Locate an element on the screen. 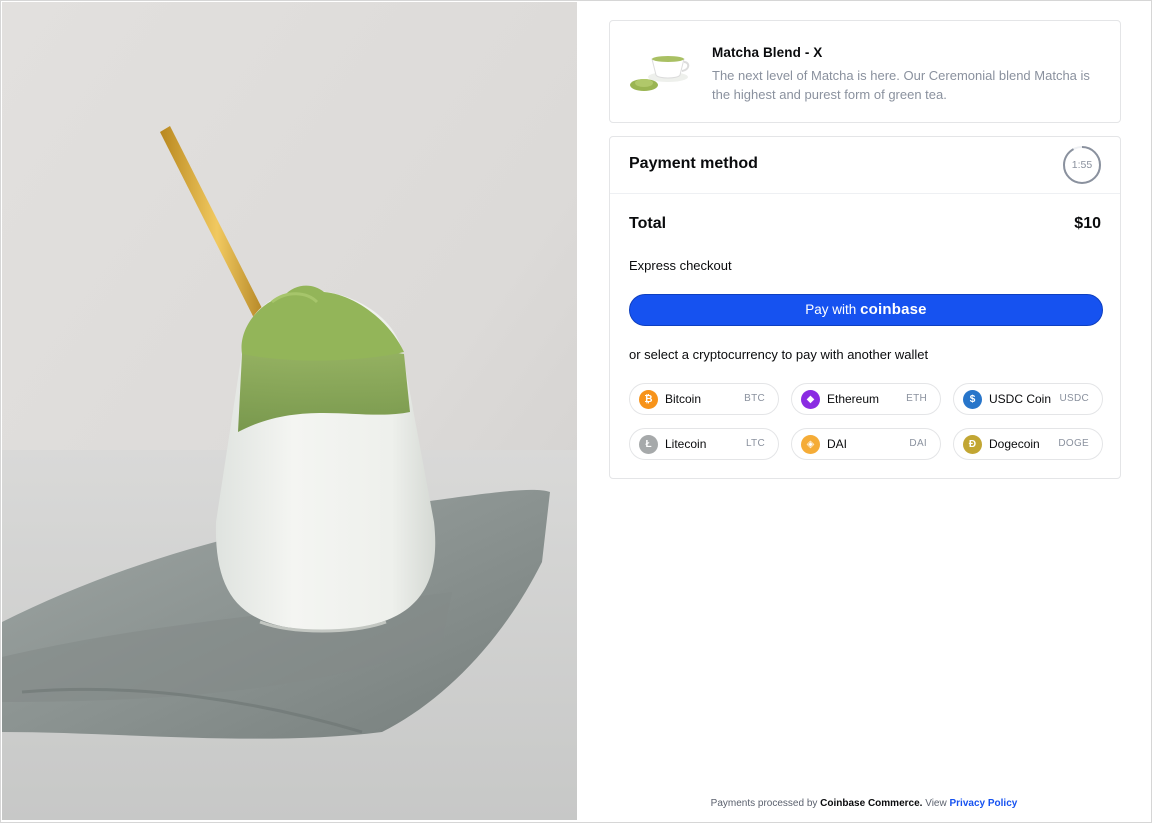  coin-symbol: BTC is located at coordinates (754, 398).